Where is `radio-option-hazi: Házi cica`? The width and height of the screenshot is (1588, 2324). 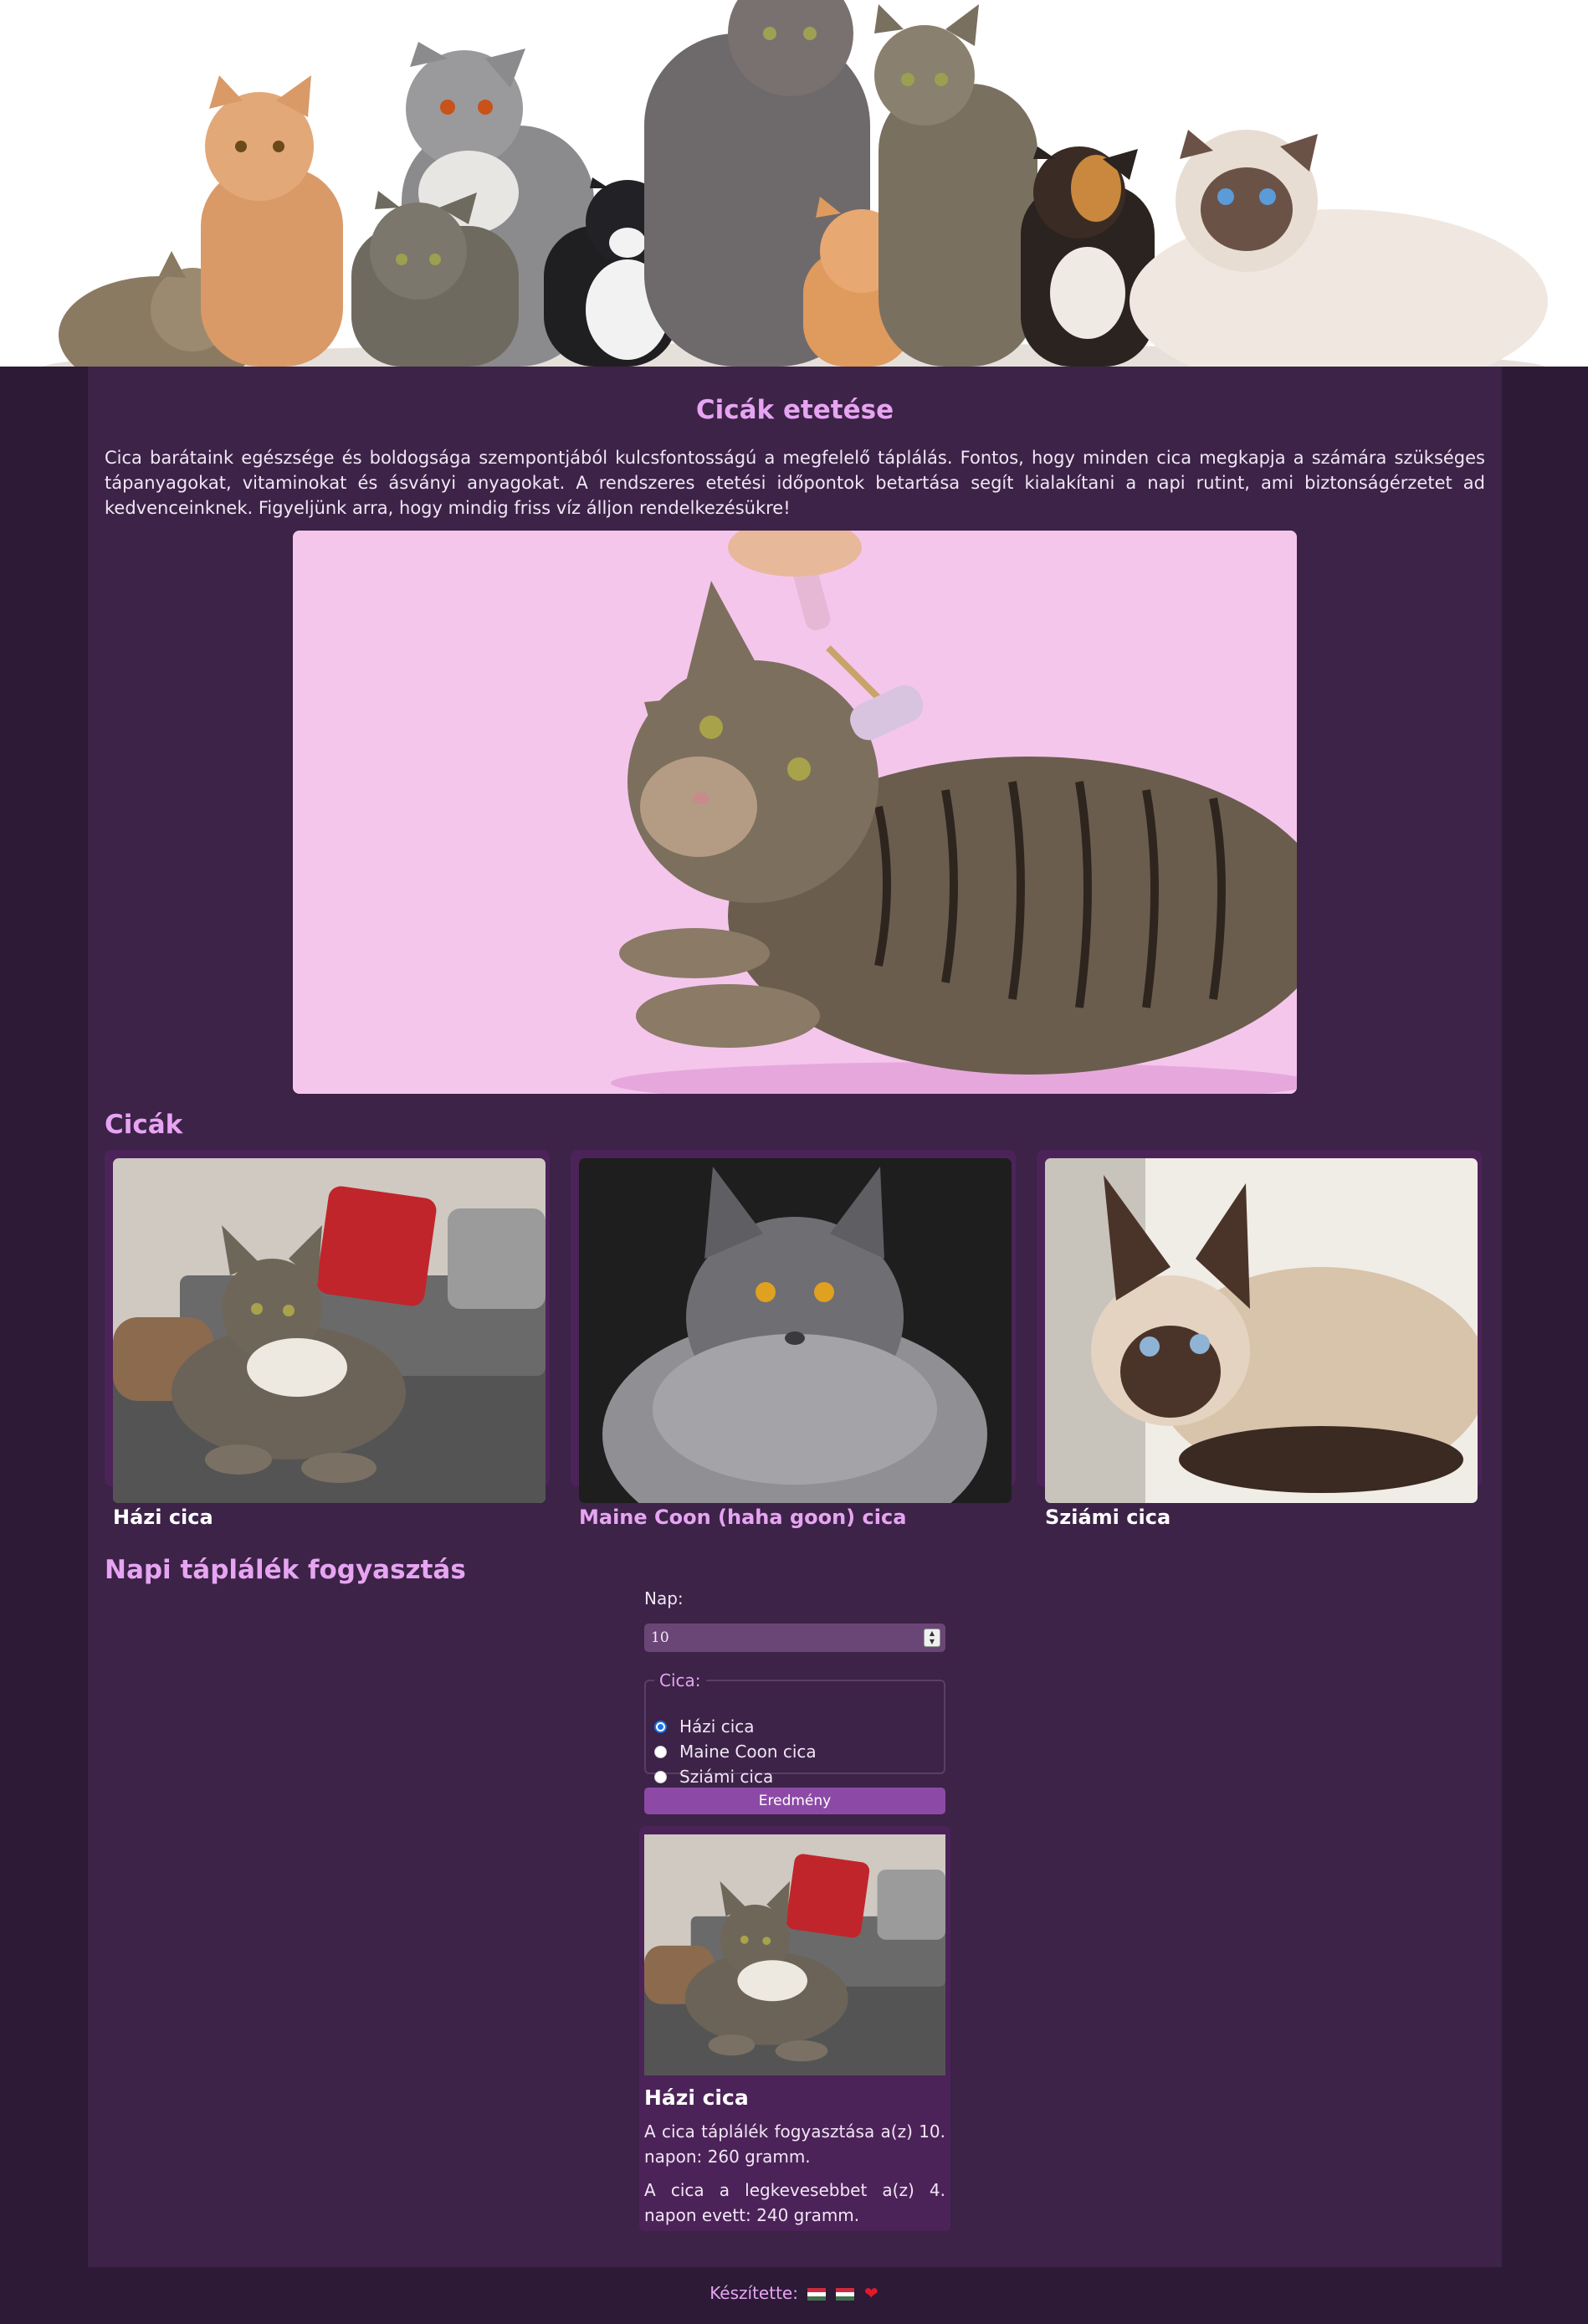
radio-option-hazi: Házi cica is located at coordinates (704, 1726).